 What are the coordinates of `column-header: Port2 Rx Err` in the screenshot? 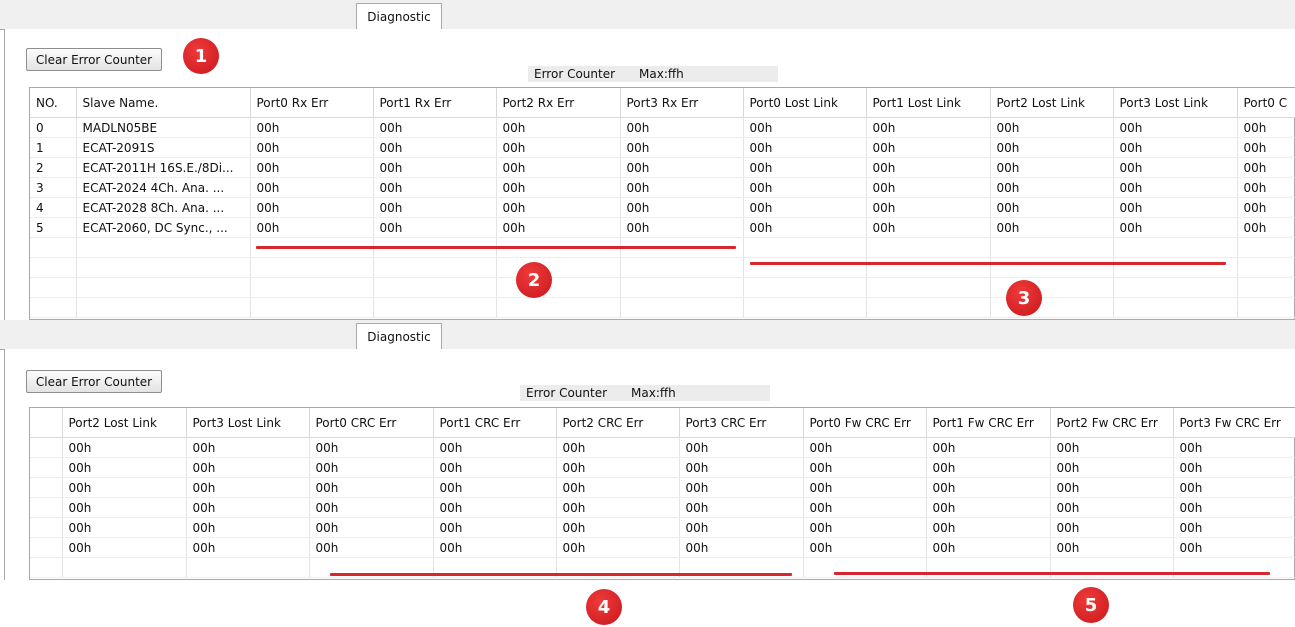 It's located at (558, 103).